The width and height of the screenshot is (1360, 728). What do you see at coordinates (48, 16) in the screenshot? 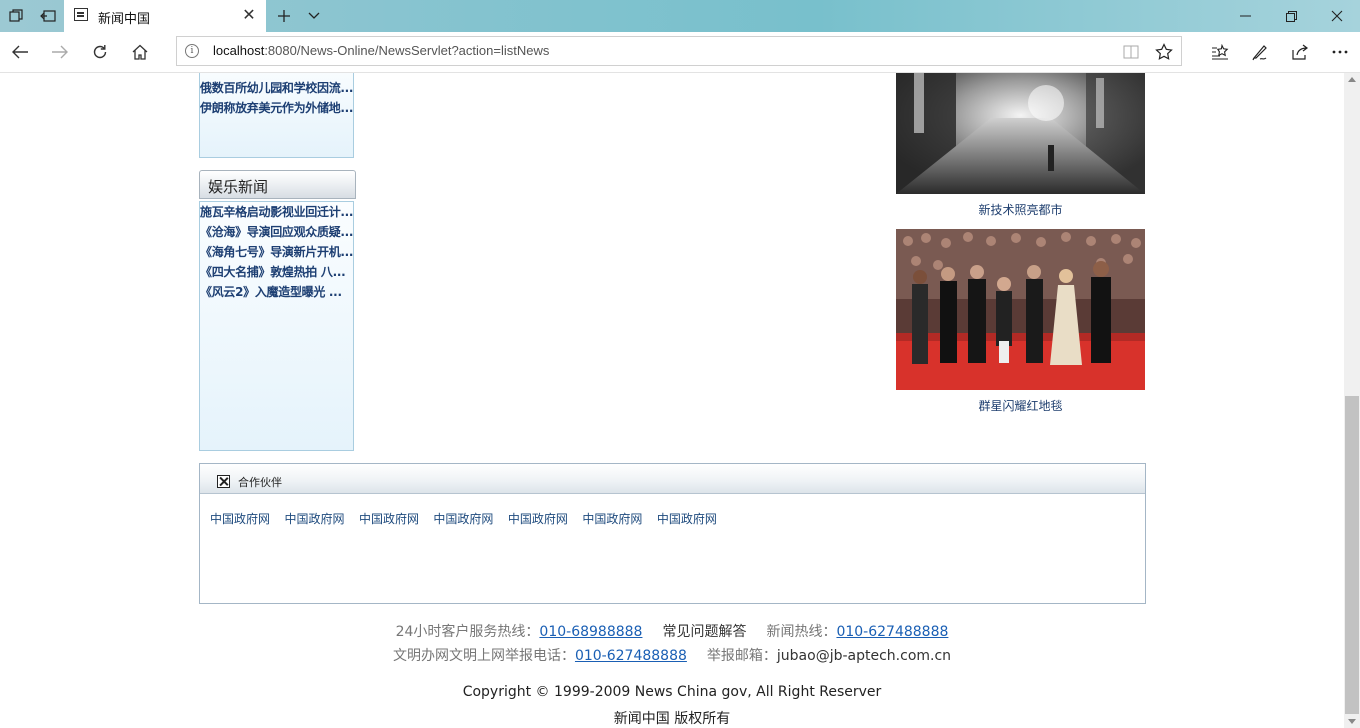
I see `set-tabs-aside-icon` at bounding box center [48, 16].